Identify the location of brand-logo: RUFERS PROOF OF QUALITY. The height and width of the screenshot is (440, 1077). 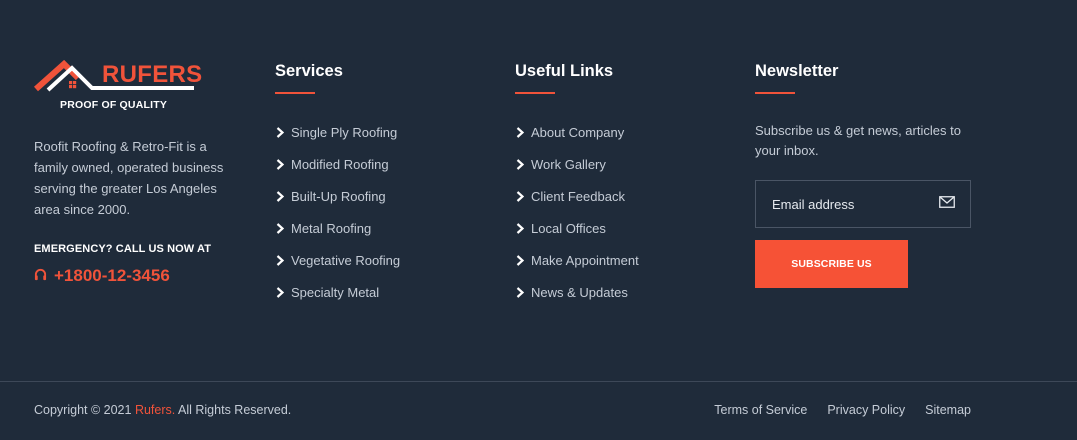
(118, 88).